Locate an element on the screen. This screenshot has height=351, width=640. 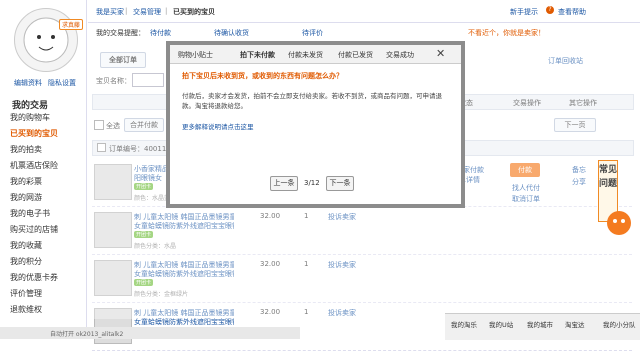
bottom-bar-item: 我的城市 is located at coordinates (540, 324).